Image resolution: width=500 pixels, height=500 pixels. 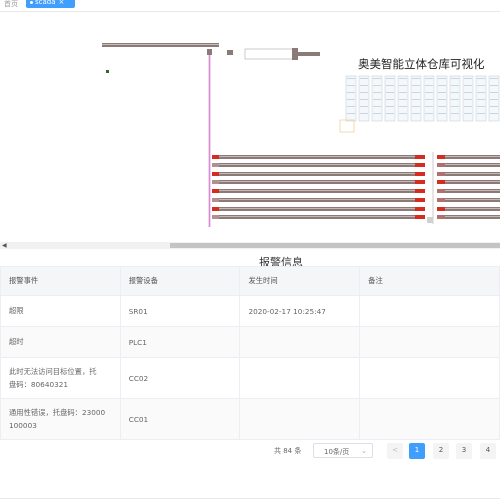 I want to click on cell-event: 此时无法访问目标位置，托 盘码：80640321, so click(x=60, y=378).